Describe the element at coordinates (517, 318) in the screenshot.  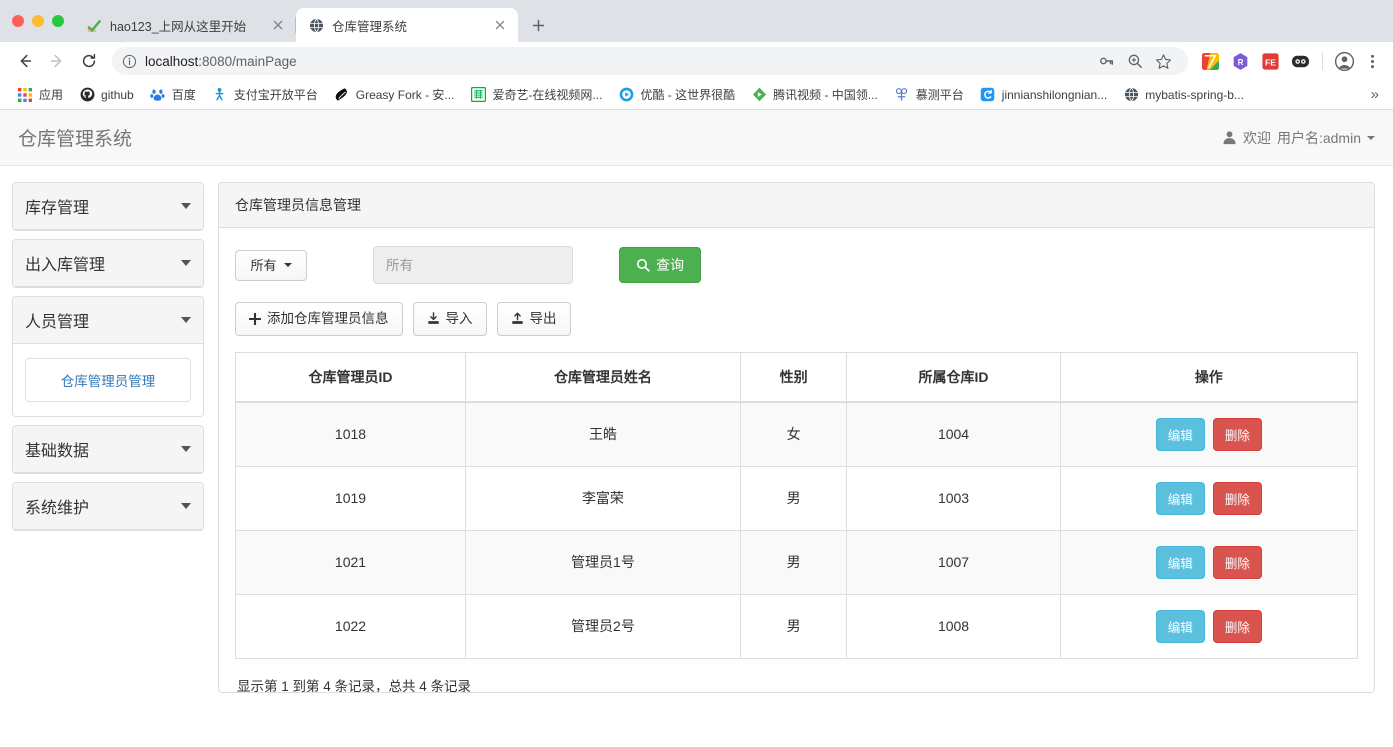
I see `export-icon` at that location.